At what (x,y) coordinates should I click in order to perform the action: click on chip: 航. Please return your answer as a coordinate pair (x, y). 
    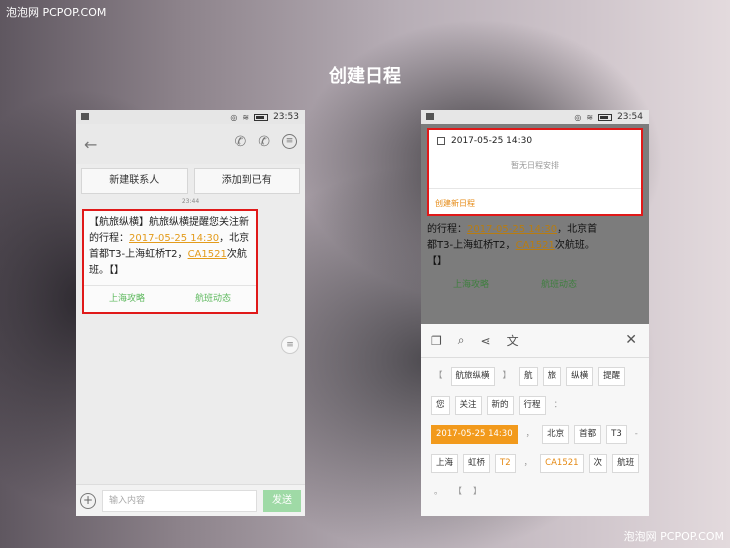
    Looking at the image, I should click on (528, 376).